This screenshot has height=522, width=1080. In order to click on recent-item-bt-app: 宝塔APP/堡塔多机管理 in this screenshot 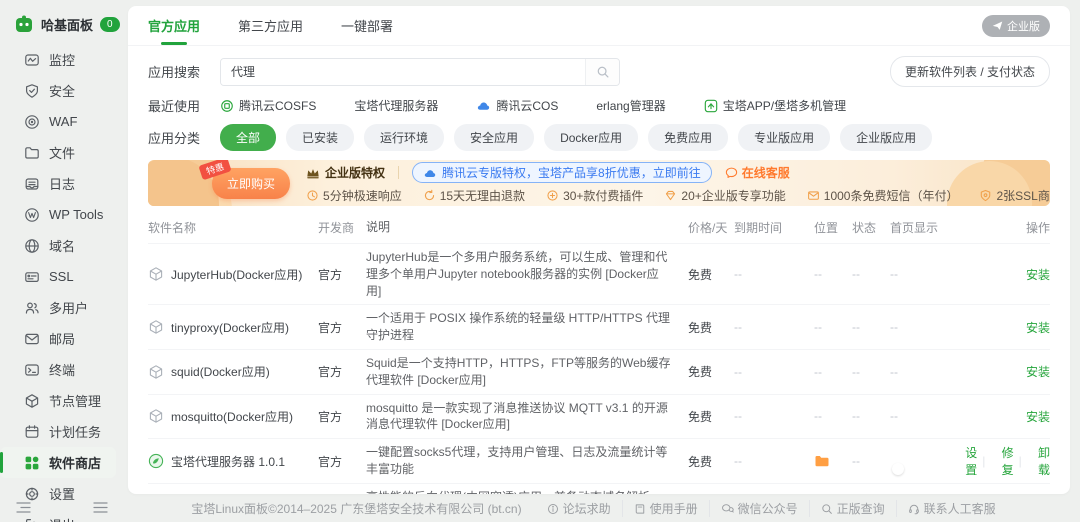, I will do `click(775, 105)`.